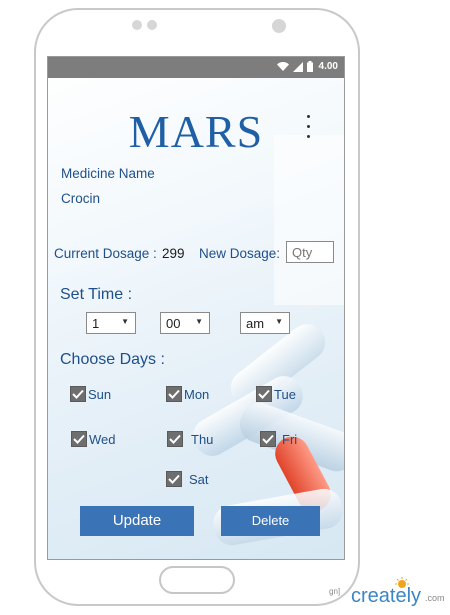  I want to click on front-sensor-left, so click(137, 25).